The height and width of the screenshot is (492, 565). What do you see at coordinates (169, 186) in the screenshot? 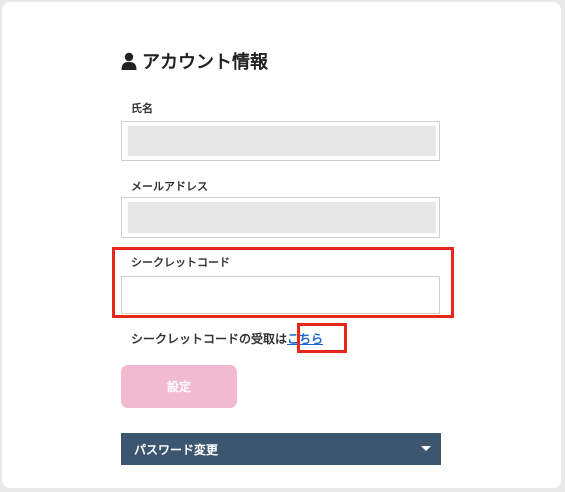
I see `email-label: メールアドレス` at bounding box center [169, 186].